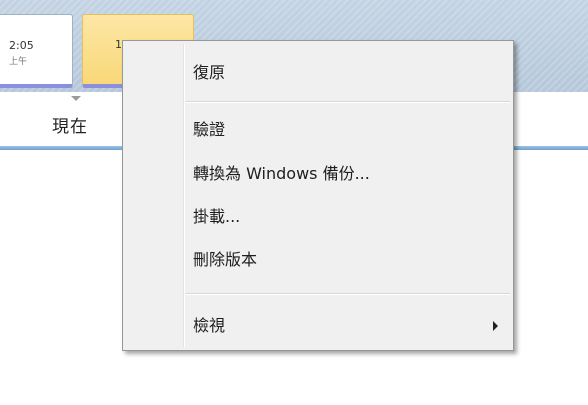 This screenshot has height=405, width=588. What do you see at coordinates (36, 51) in the screenshot?
I see `timeline-tile-previous: 2:05 上午` at bounding box center [36, 51].